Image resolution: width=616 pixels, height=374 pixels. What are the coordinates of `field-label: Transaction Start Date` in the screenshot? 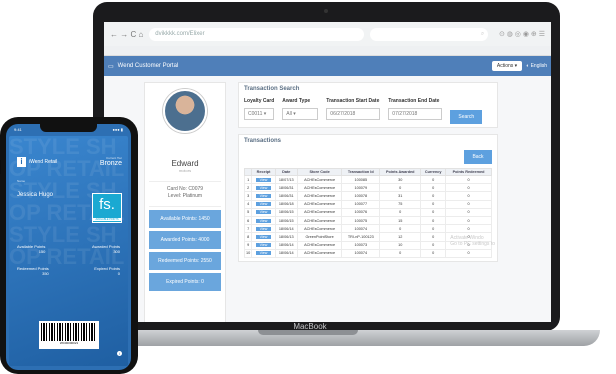 It's located at (353, 101).